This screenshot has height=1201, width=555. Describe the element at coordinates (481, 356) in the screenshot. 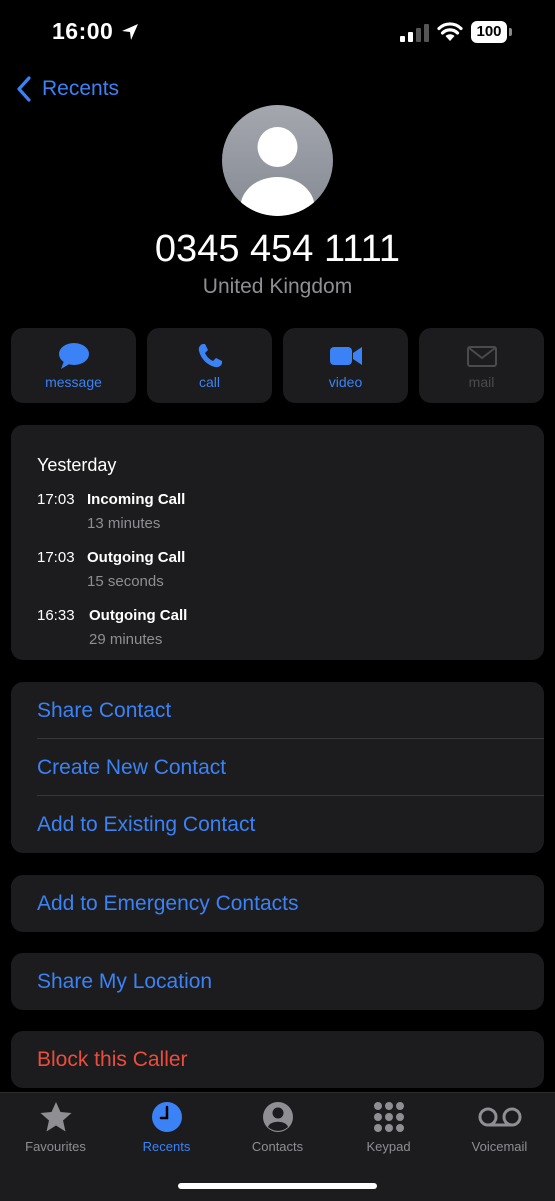

I see `envelope-icon` at that location.